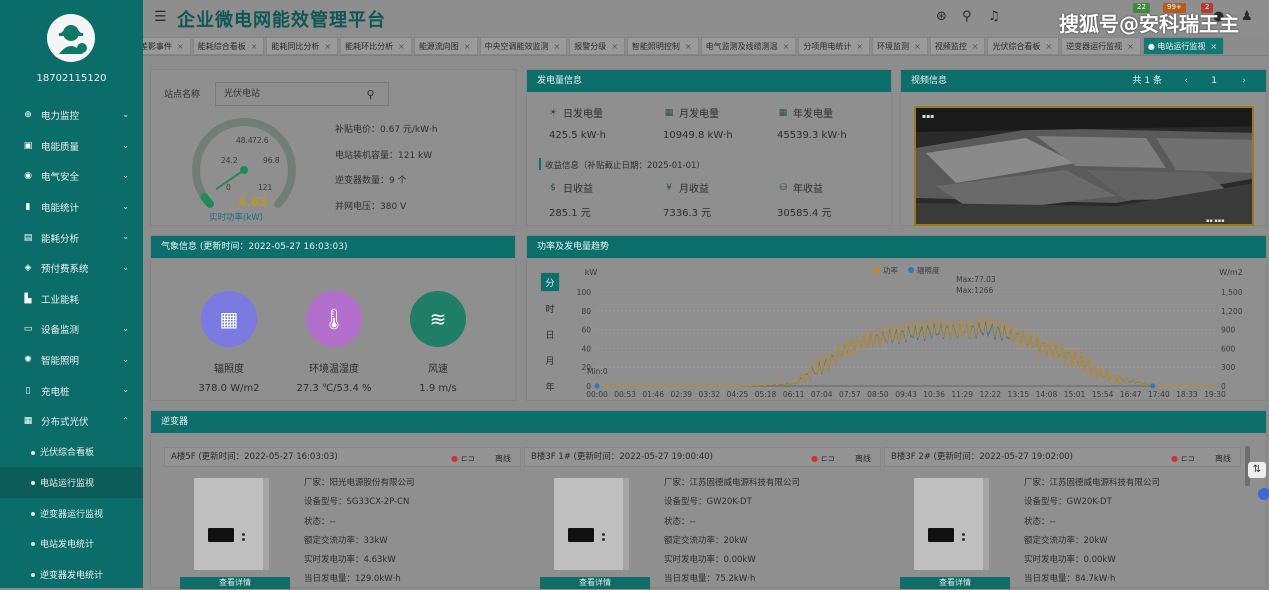 This screenshot has width=1269, height=590. I want to click on y-tick-right: 1,200, so click(1232, 311).